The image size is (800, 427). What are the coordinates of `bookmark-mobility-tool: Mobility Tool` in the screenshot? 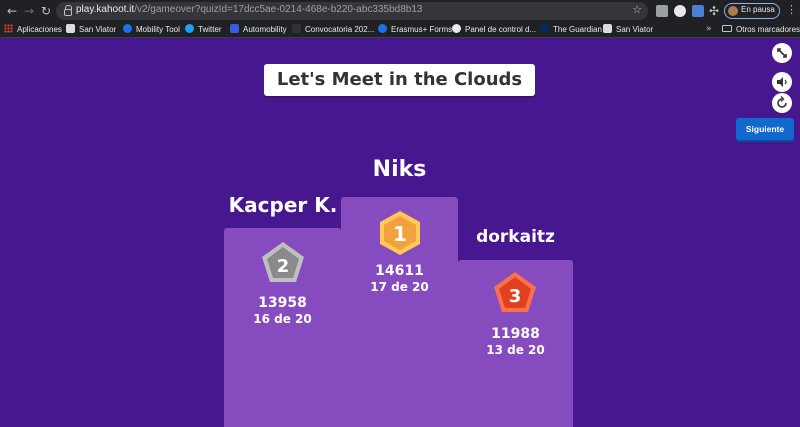 It's located at (151, 30).